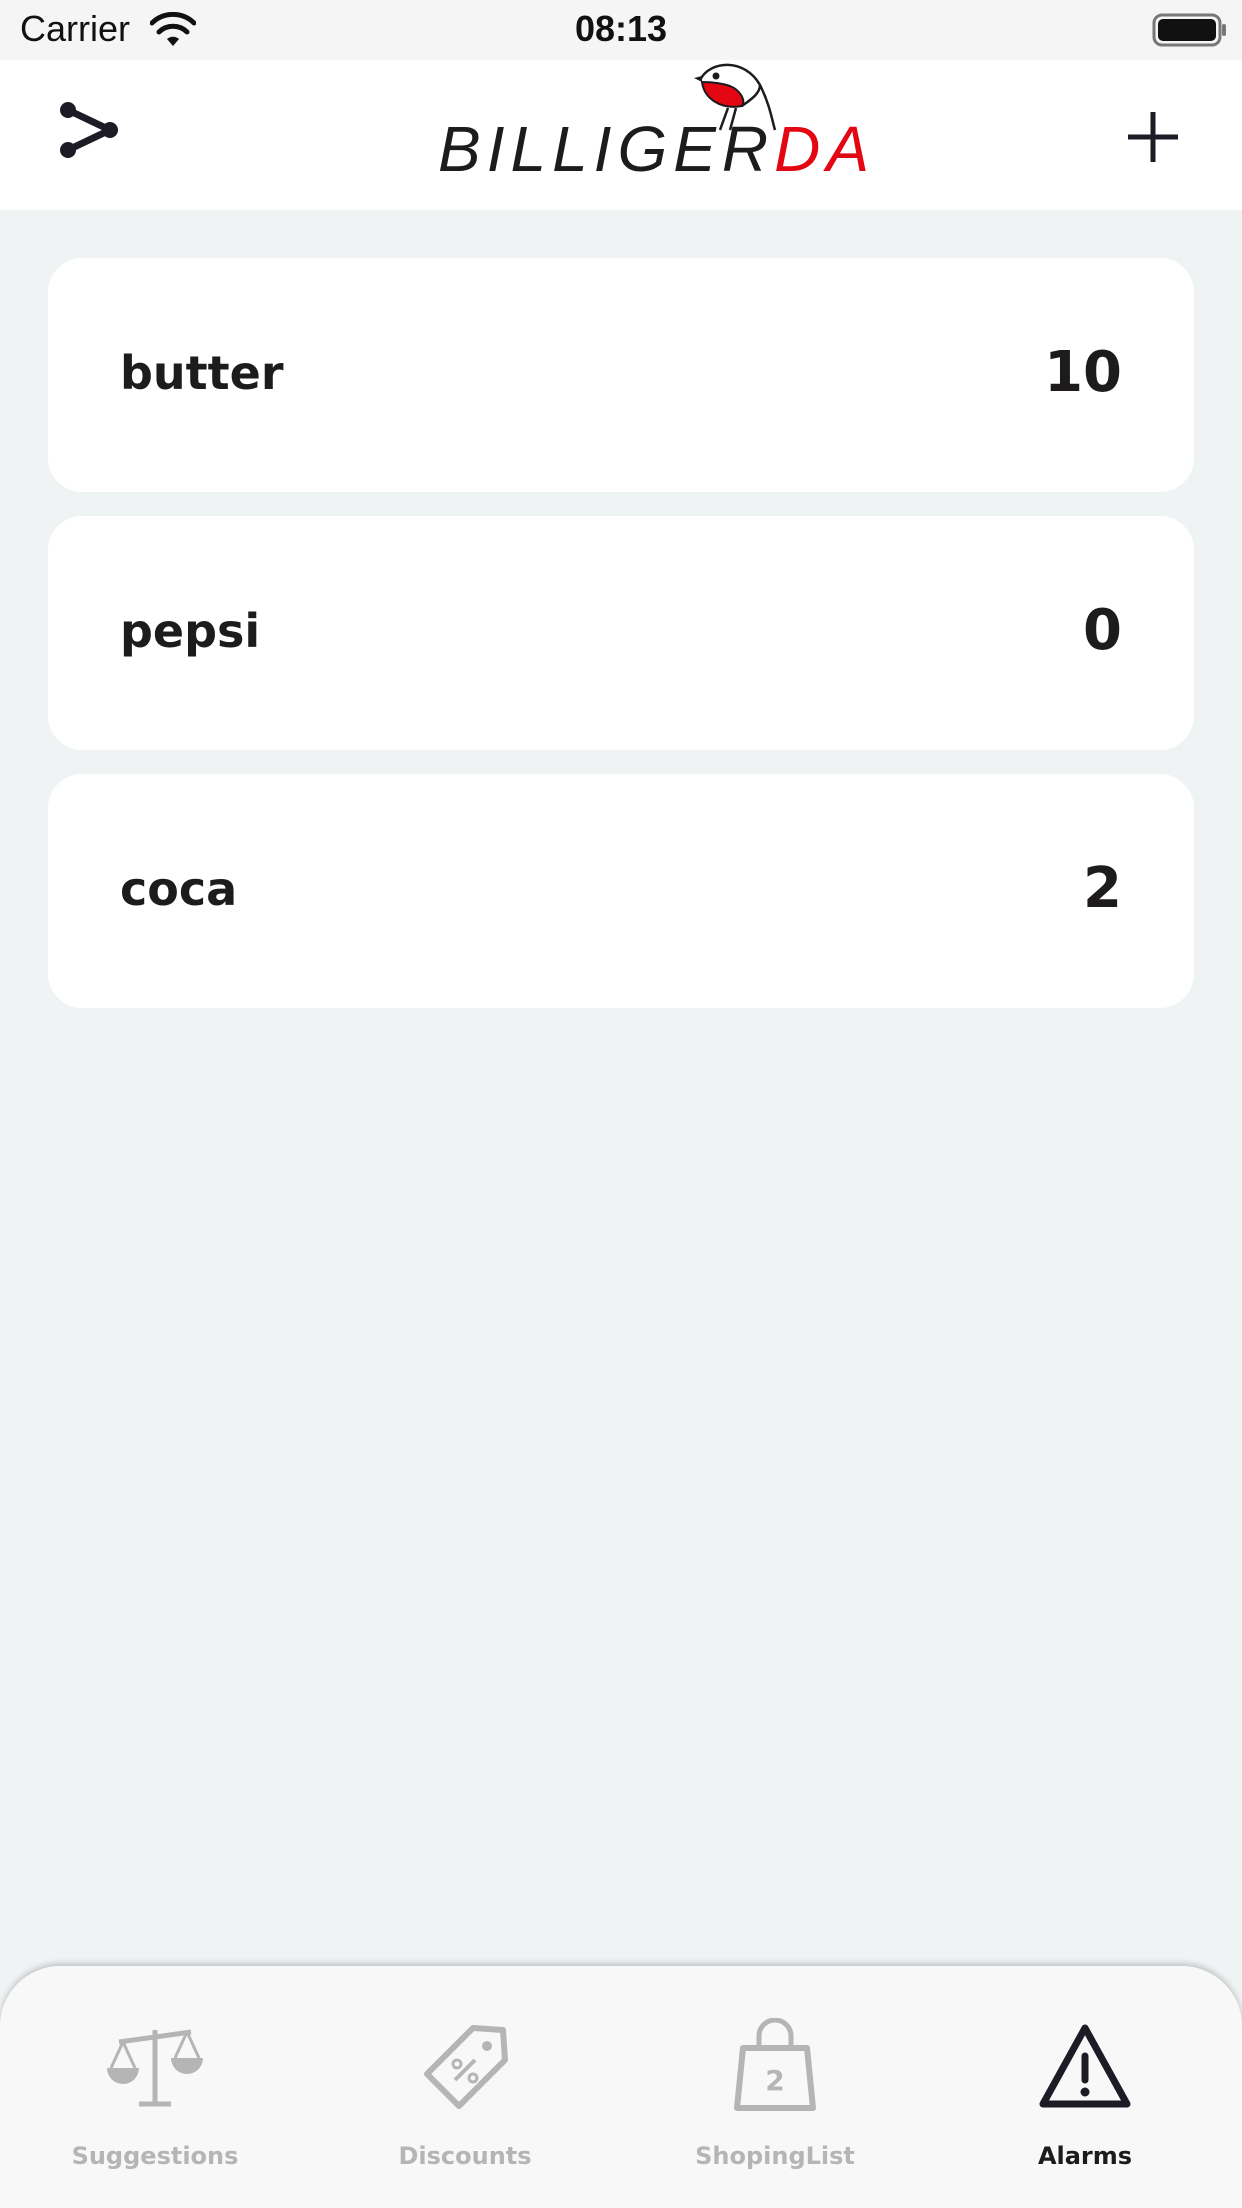 Image resolution: width=1242 pixels, height=2208 pixels. What do you see at coordinates (155, 2156) in the screenshot?
I see `tab-label: Suggestions` at bounding box center [155, 2156].